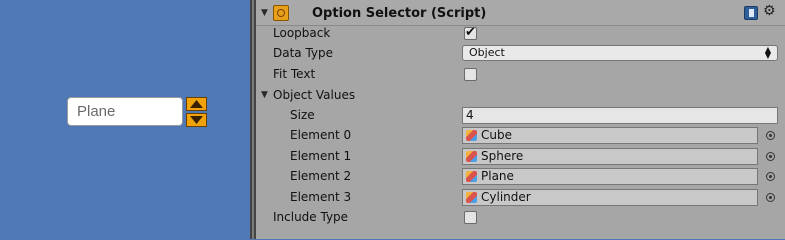 The width and height of the screenshot is (785, 240). Describe the element at coordinates (610, 176) in the screenshot. I see `element-2-object-field: Plane` at that location.